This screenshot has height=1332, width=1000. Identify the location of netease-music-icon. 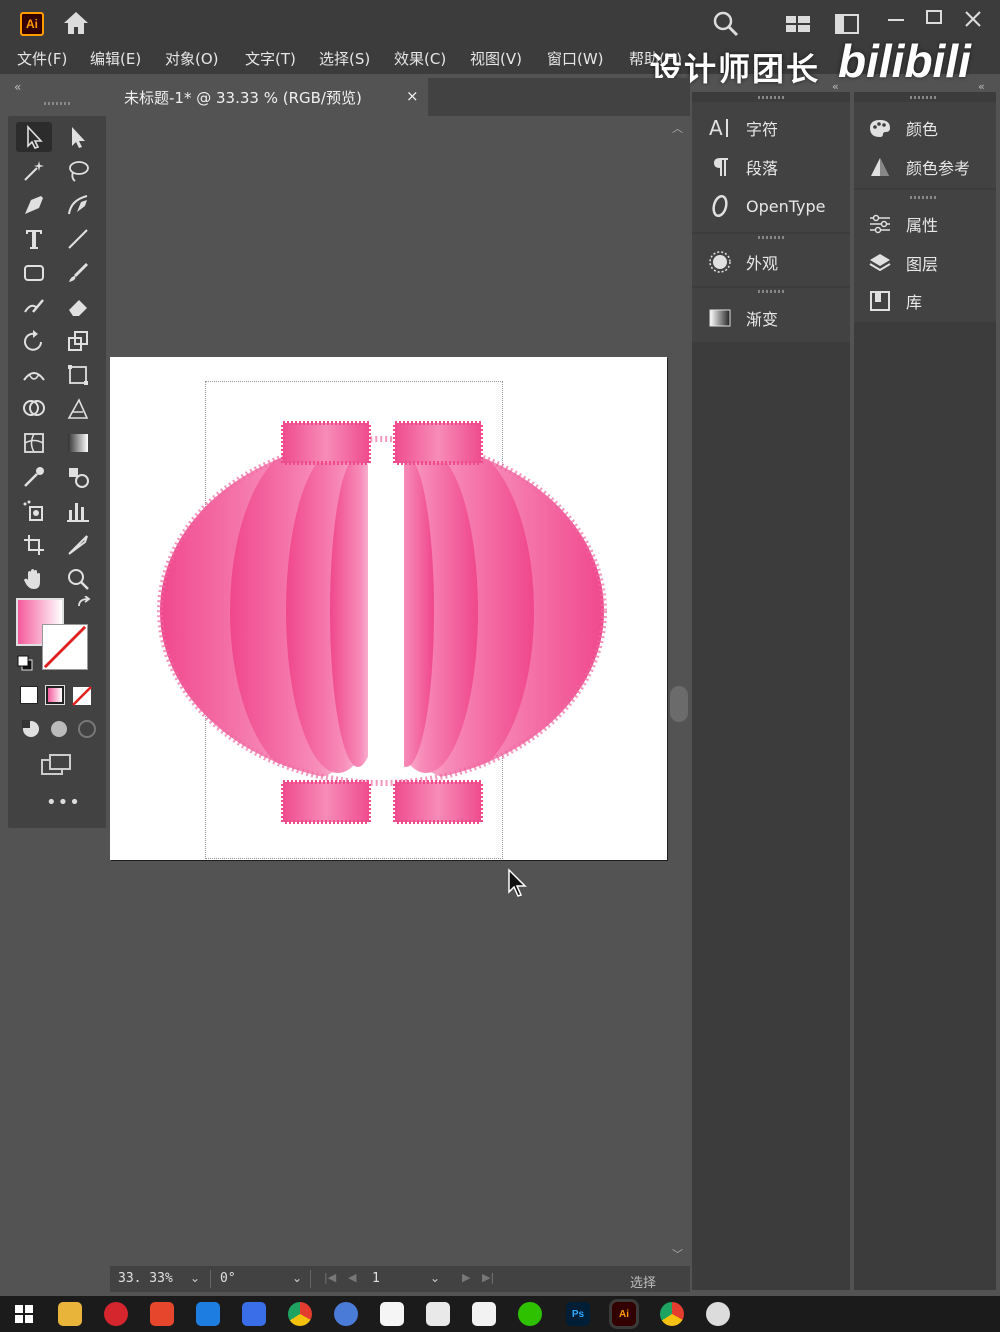
(116, 1314).